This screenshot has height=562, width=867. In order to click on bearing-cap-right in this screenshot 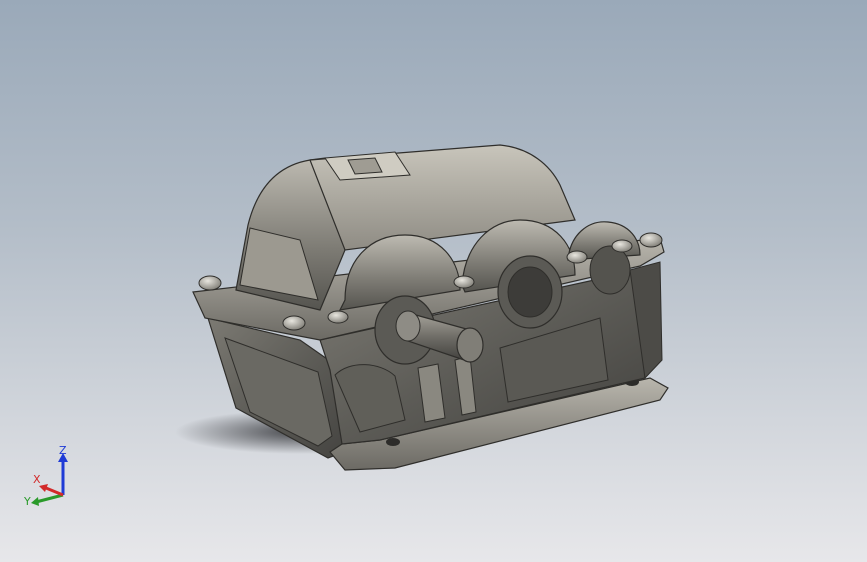, I will do `click(610, 270)`.